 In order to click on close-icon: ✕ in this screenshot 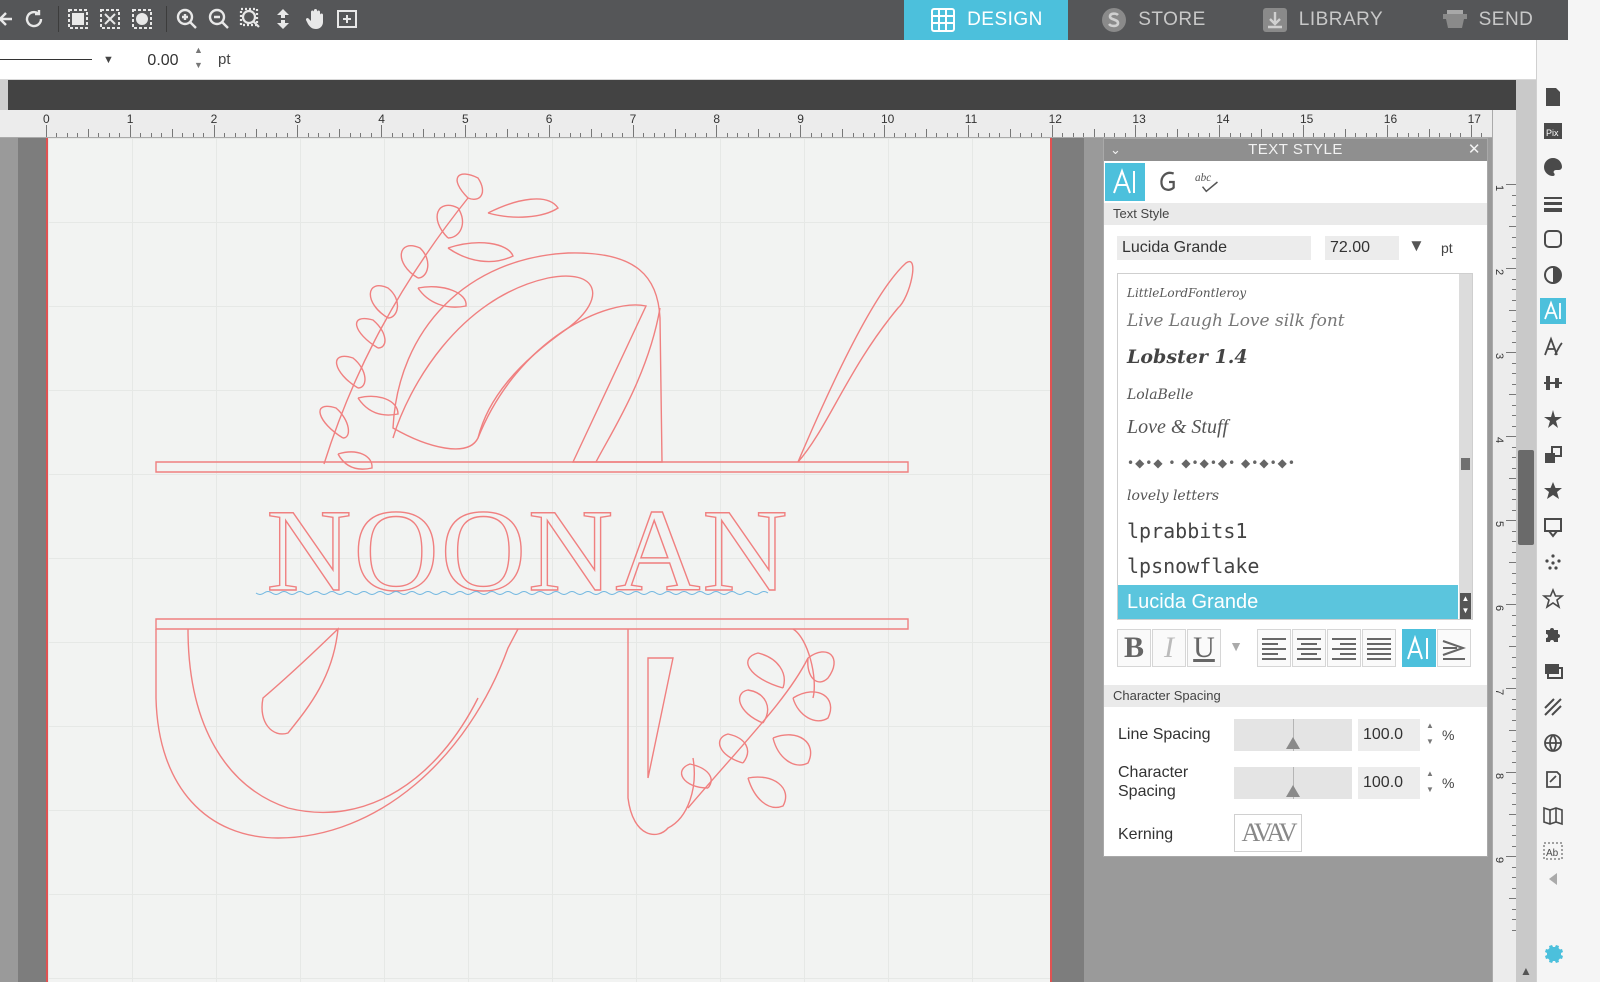, I will do `click(1474, 150)`.